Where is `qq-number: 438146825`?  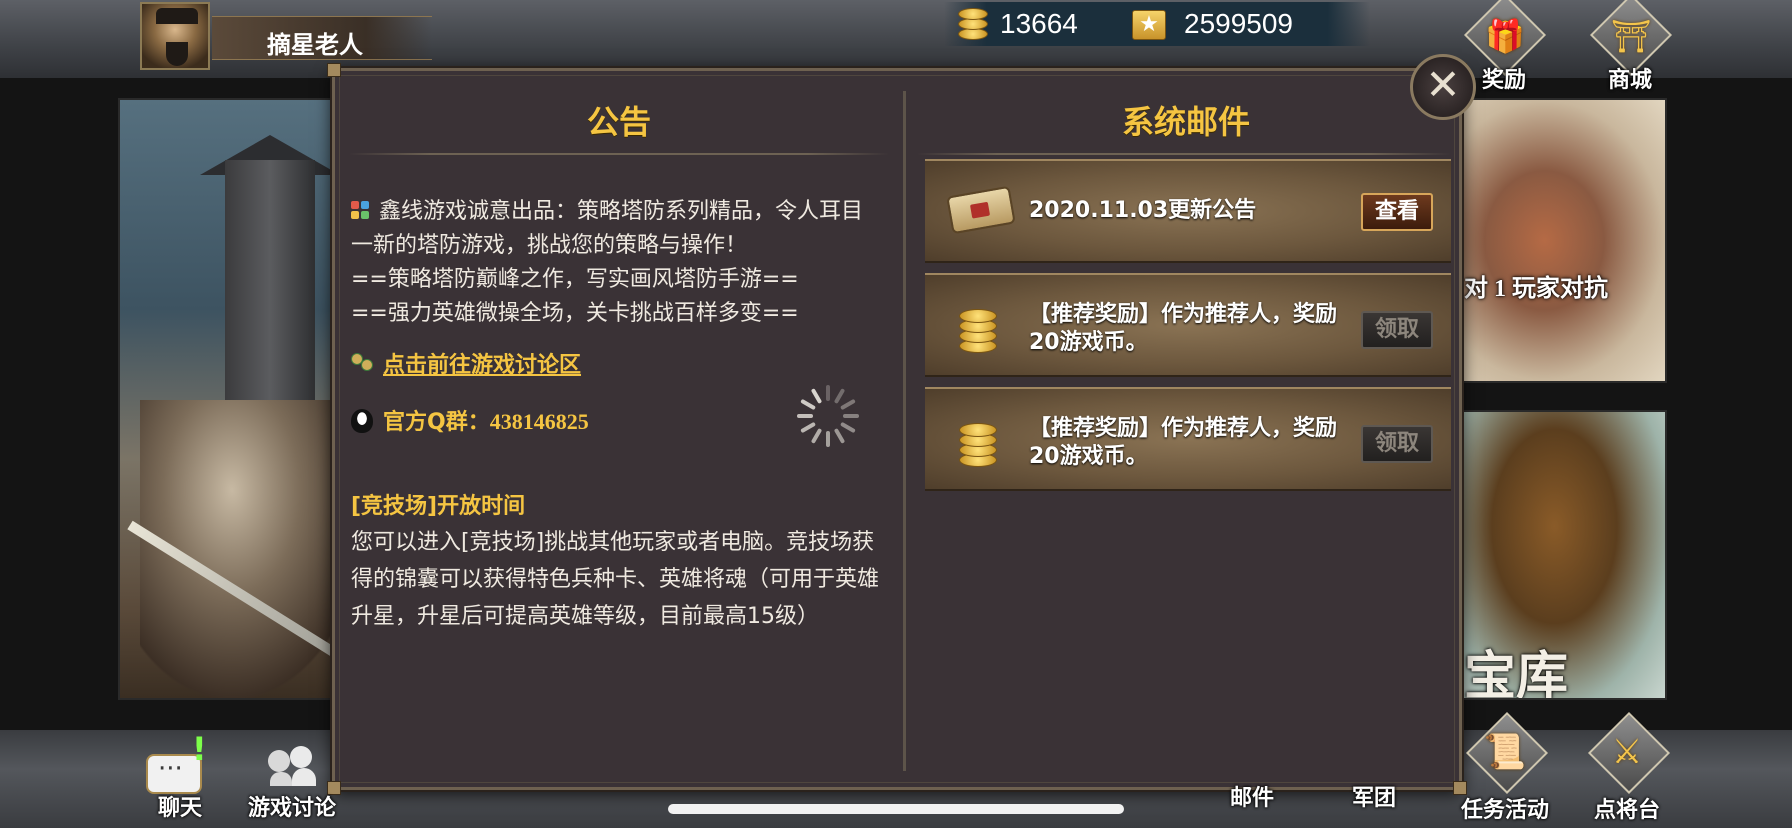
qq-number: 438146825 is located at coordinates (539, 421).